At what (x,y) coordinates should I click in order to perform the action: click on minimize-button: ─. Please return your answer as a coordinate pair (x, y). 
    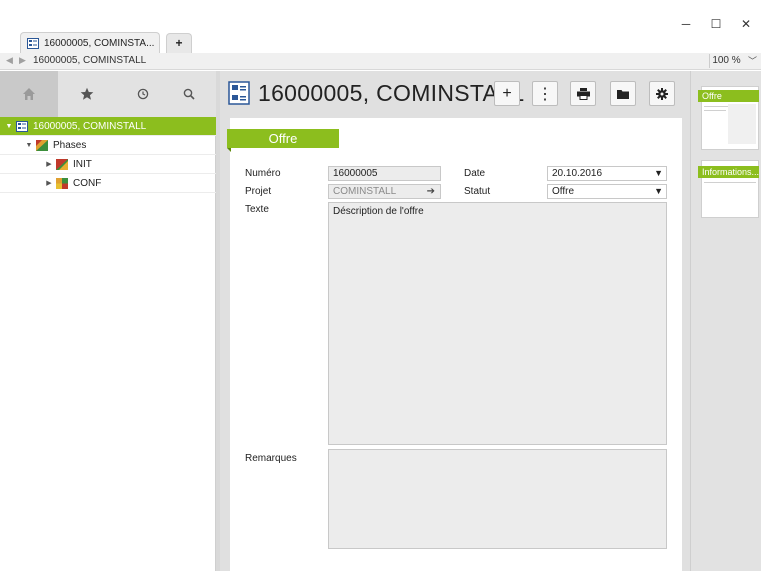
    Looking at the image, I should click on (686, 24).